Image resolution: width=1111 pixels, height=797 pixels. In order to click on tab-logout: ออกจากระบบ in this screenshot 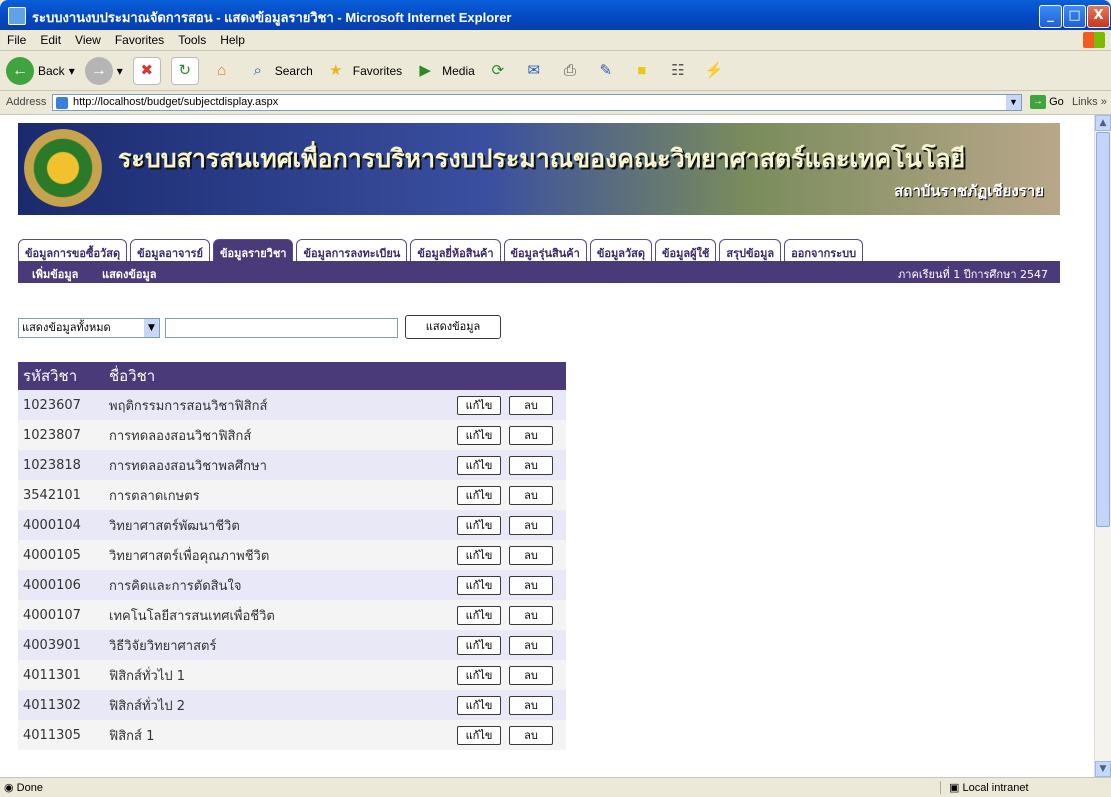, I will do `click(824, 250)`.